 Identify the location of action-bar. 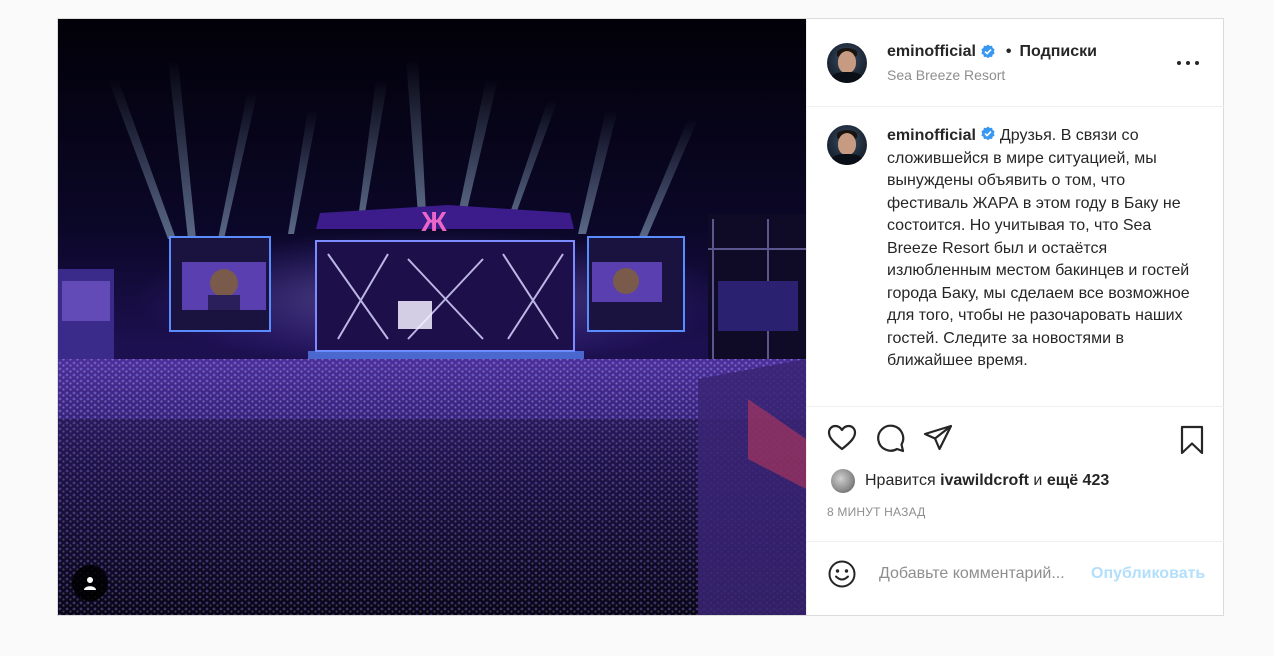
(1016, 438).